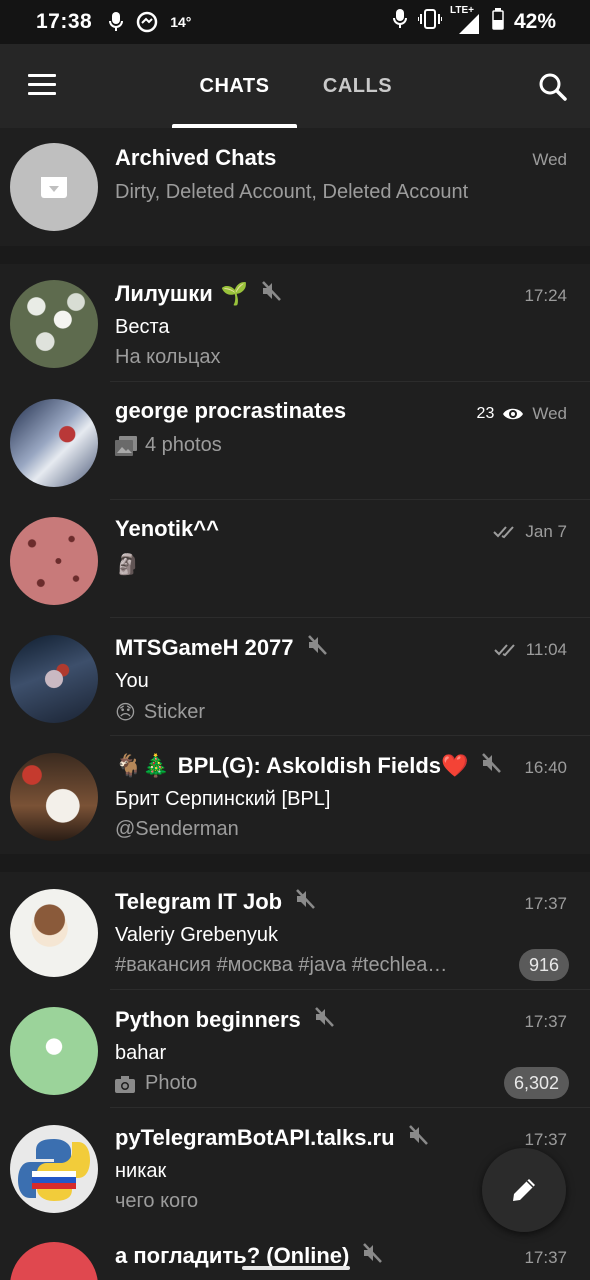  I want to click on chat-row: Python beginners bahar Photo 17:37 6,302, so click(295, 1049).